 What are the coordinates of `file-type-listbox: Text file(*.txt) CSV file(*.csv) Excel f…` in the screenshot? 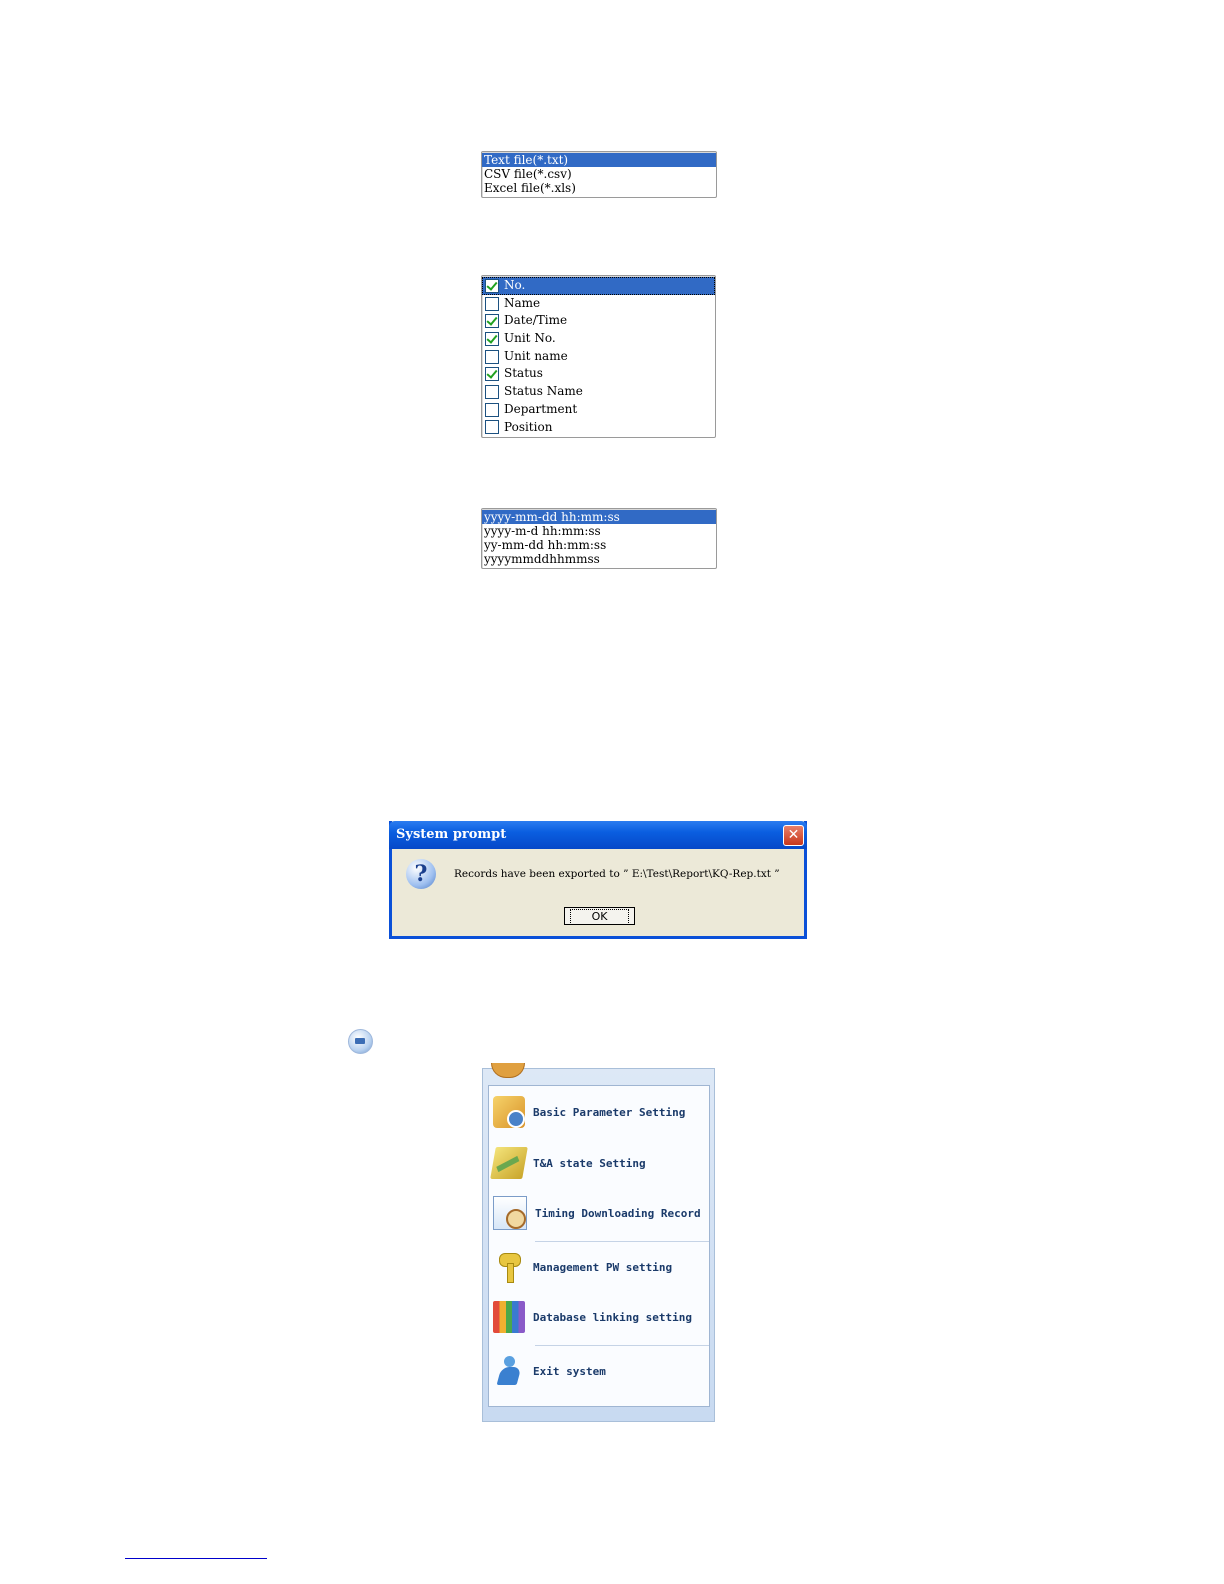 It's located at (599, 174).